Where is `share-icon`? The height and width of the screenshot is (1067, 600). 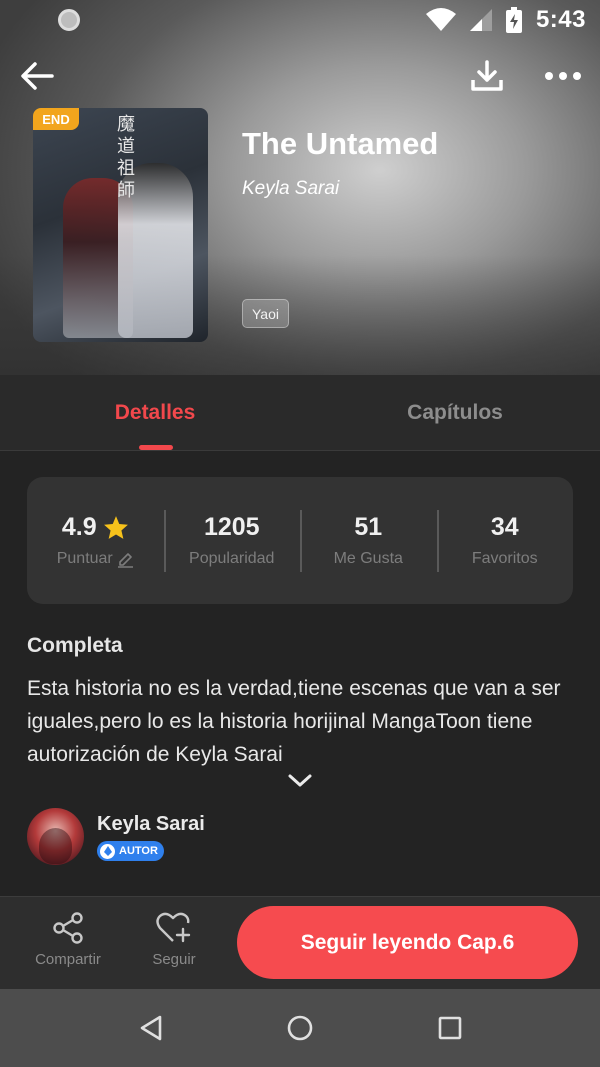
share-icon is located at coordinates (68, 928).